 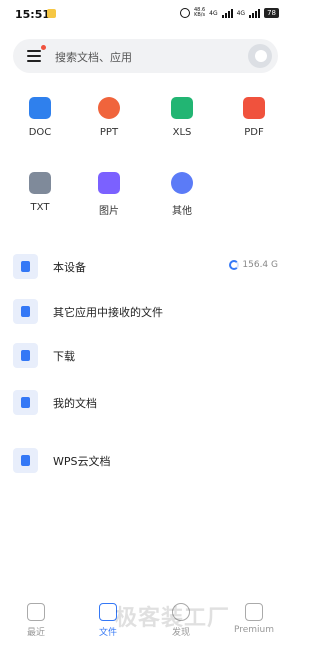 I want to click on network-type-1: 4G, so click(x=213, y=13).